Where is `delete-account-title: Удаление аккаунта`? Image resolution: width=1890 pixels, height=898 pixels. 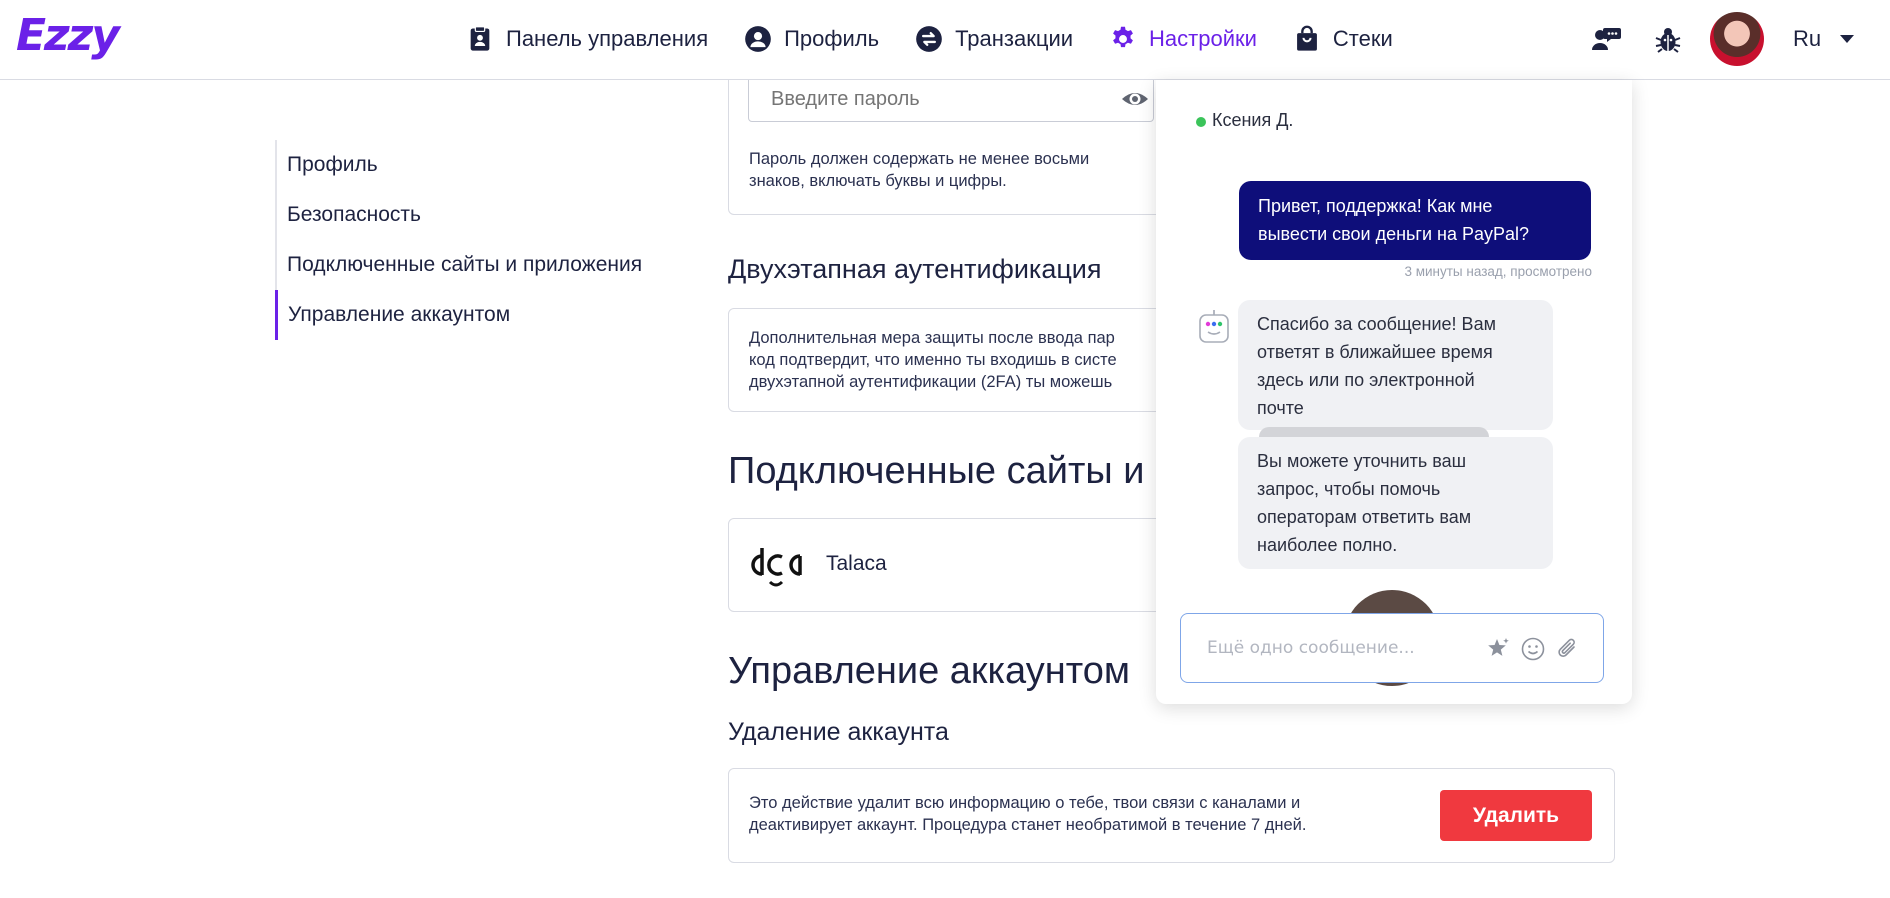 delete-account-title: Удаление аккаунта is located at coordinates (838, 732).